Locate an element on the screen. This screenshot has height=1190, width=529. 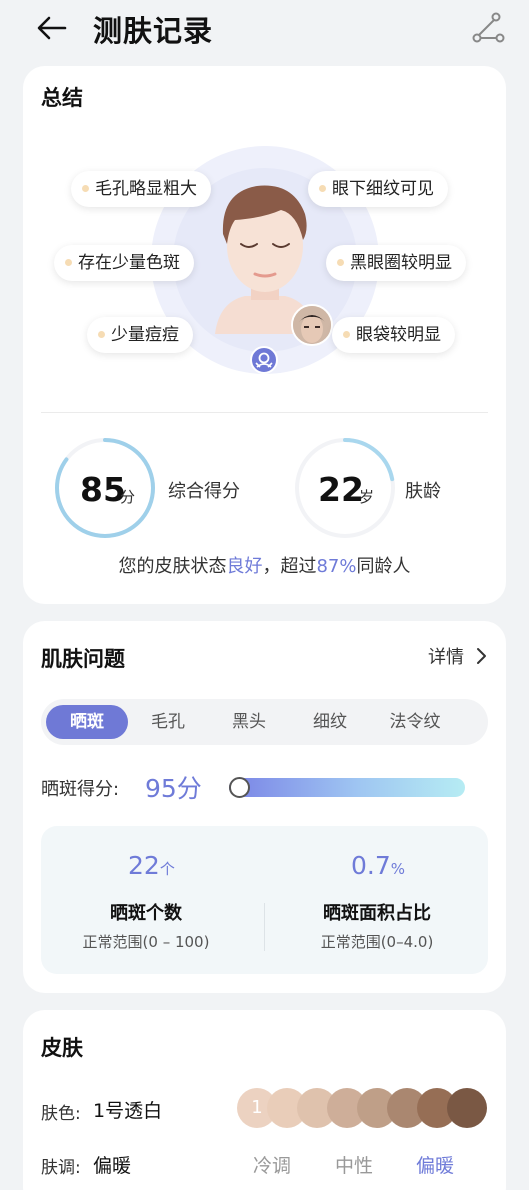
details-link: 详情 is located at coordinates (446, 656).